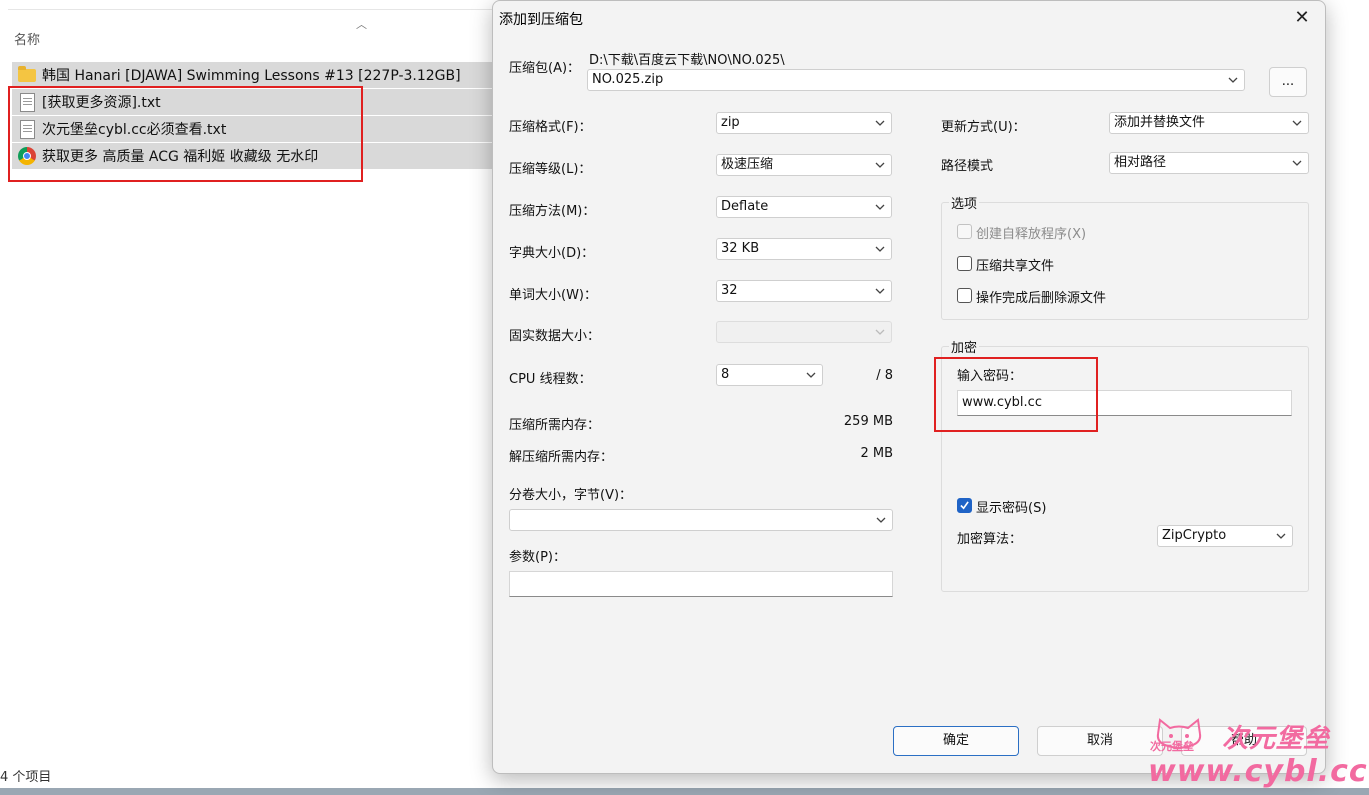  I want to click on shared-files-checkbox, so click(964, 263).